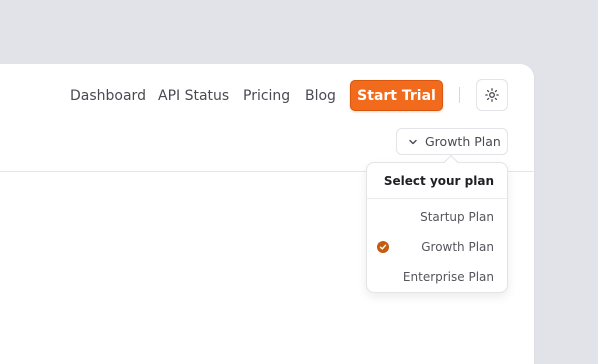 Image resolution: width=598 pixels, height=364 pixels. What do you see at coordinates (457, 217) in the screenshot?
I see `plan-option-label: Startup Plan` at bounding box center [457, 217].